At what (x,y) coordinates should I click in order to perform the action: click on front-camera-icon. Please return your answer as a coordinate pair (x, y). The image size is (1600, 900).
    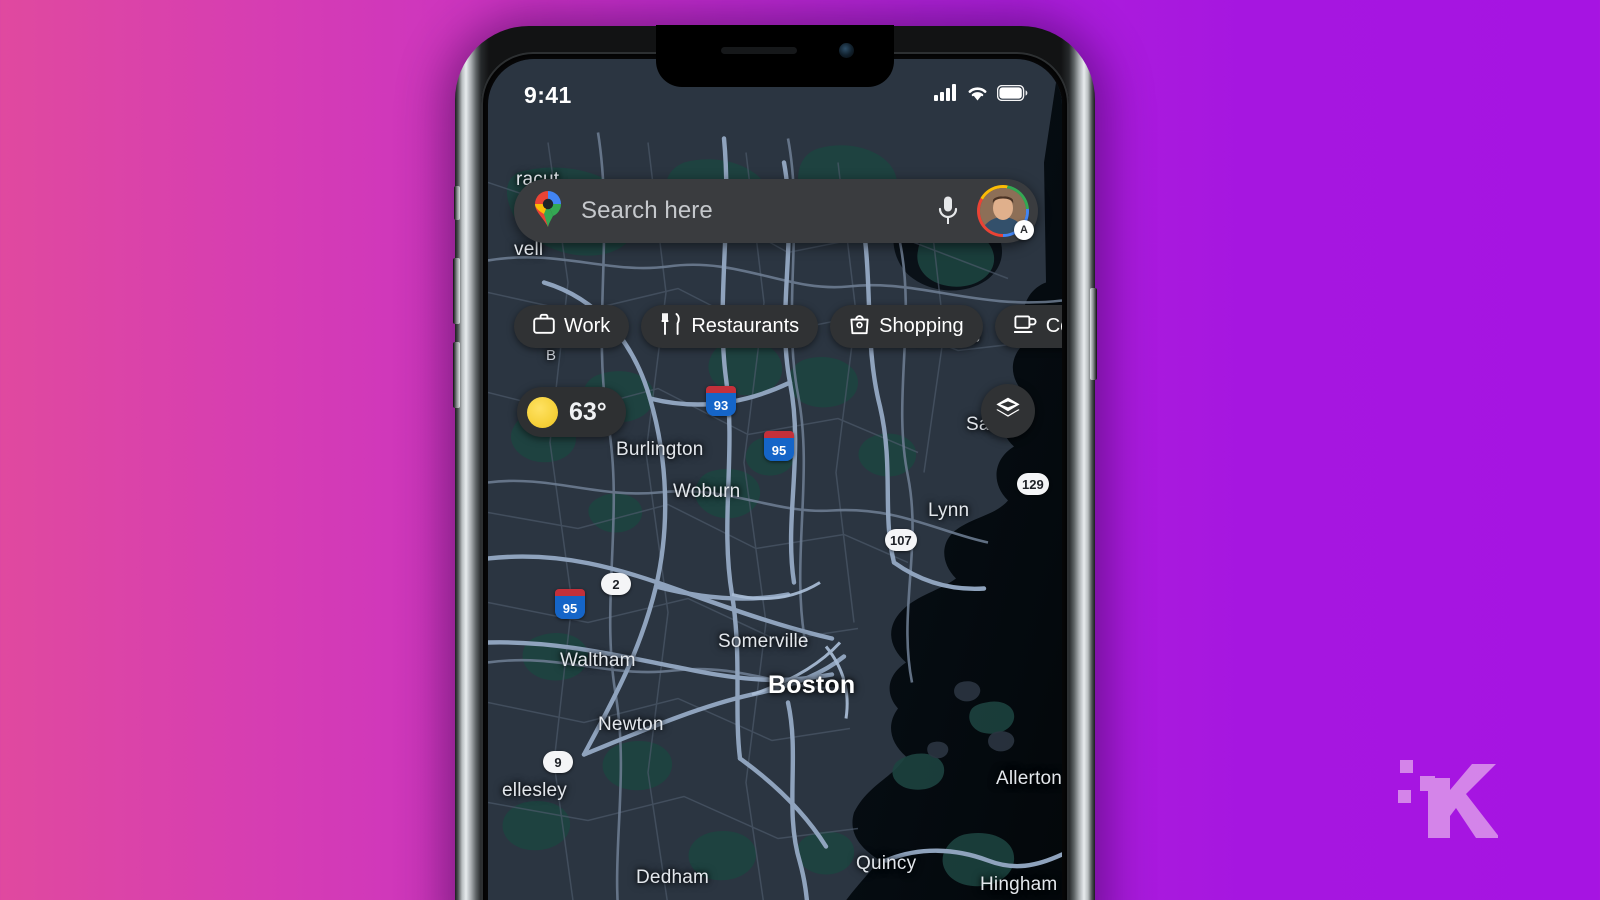
    Looking at the image, I should click on (846, 50).